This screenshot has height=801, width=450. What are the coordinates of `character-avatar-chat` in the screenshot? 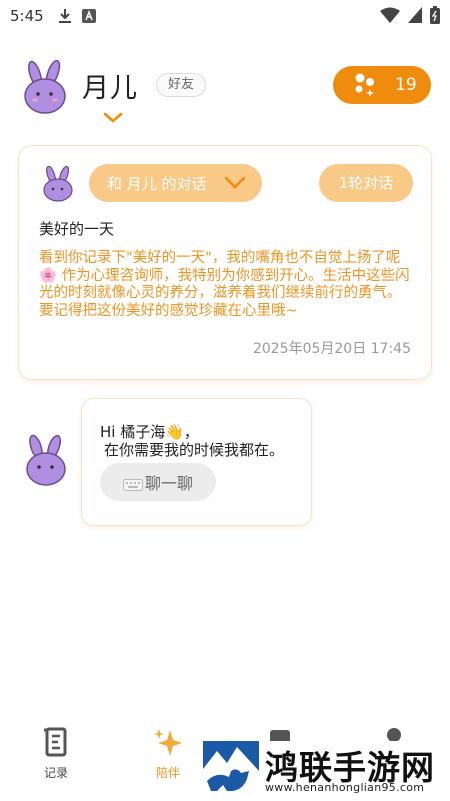 It's located at (46, 460).